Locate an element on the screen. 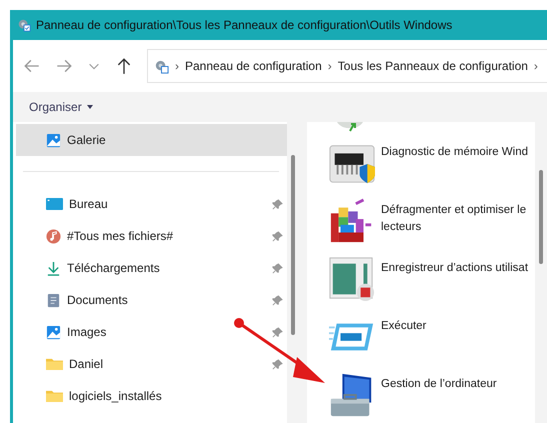  tool-label: Défragmenter et optimiser le lecteurs is located at coordinates (456, 217).